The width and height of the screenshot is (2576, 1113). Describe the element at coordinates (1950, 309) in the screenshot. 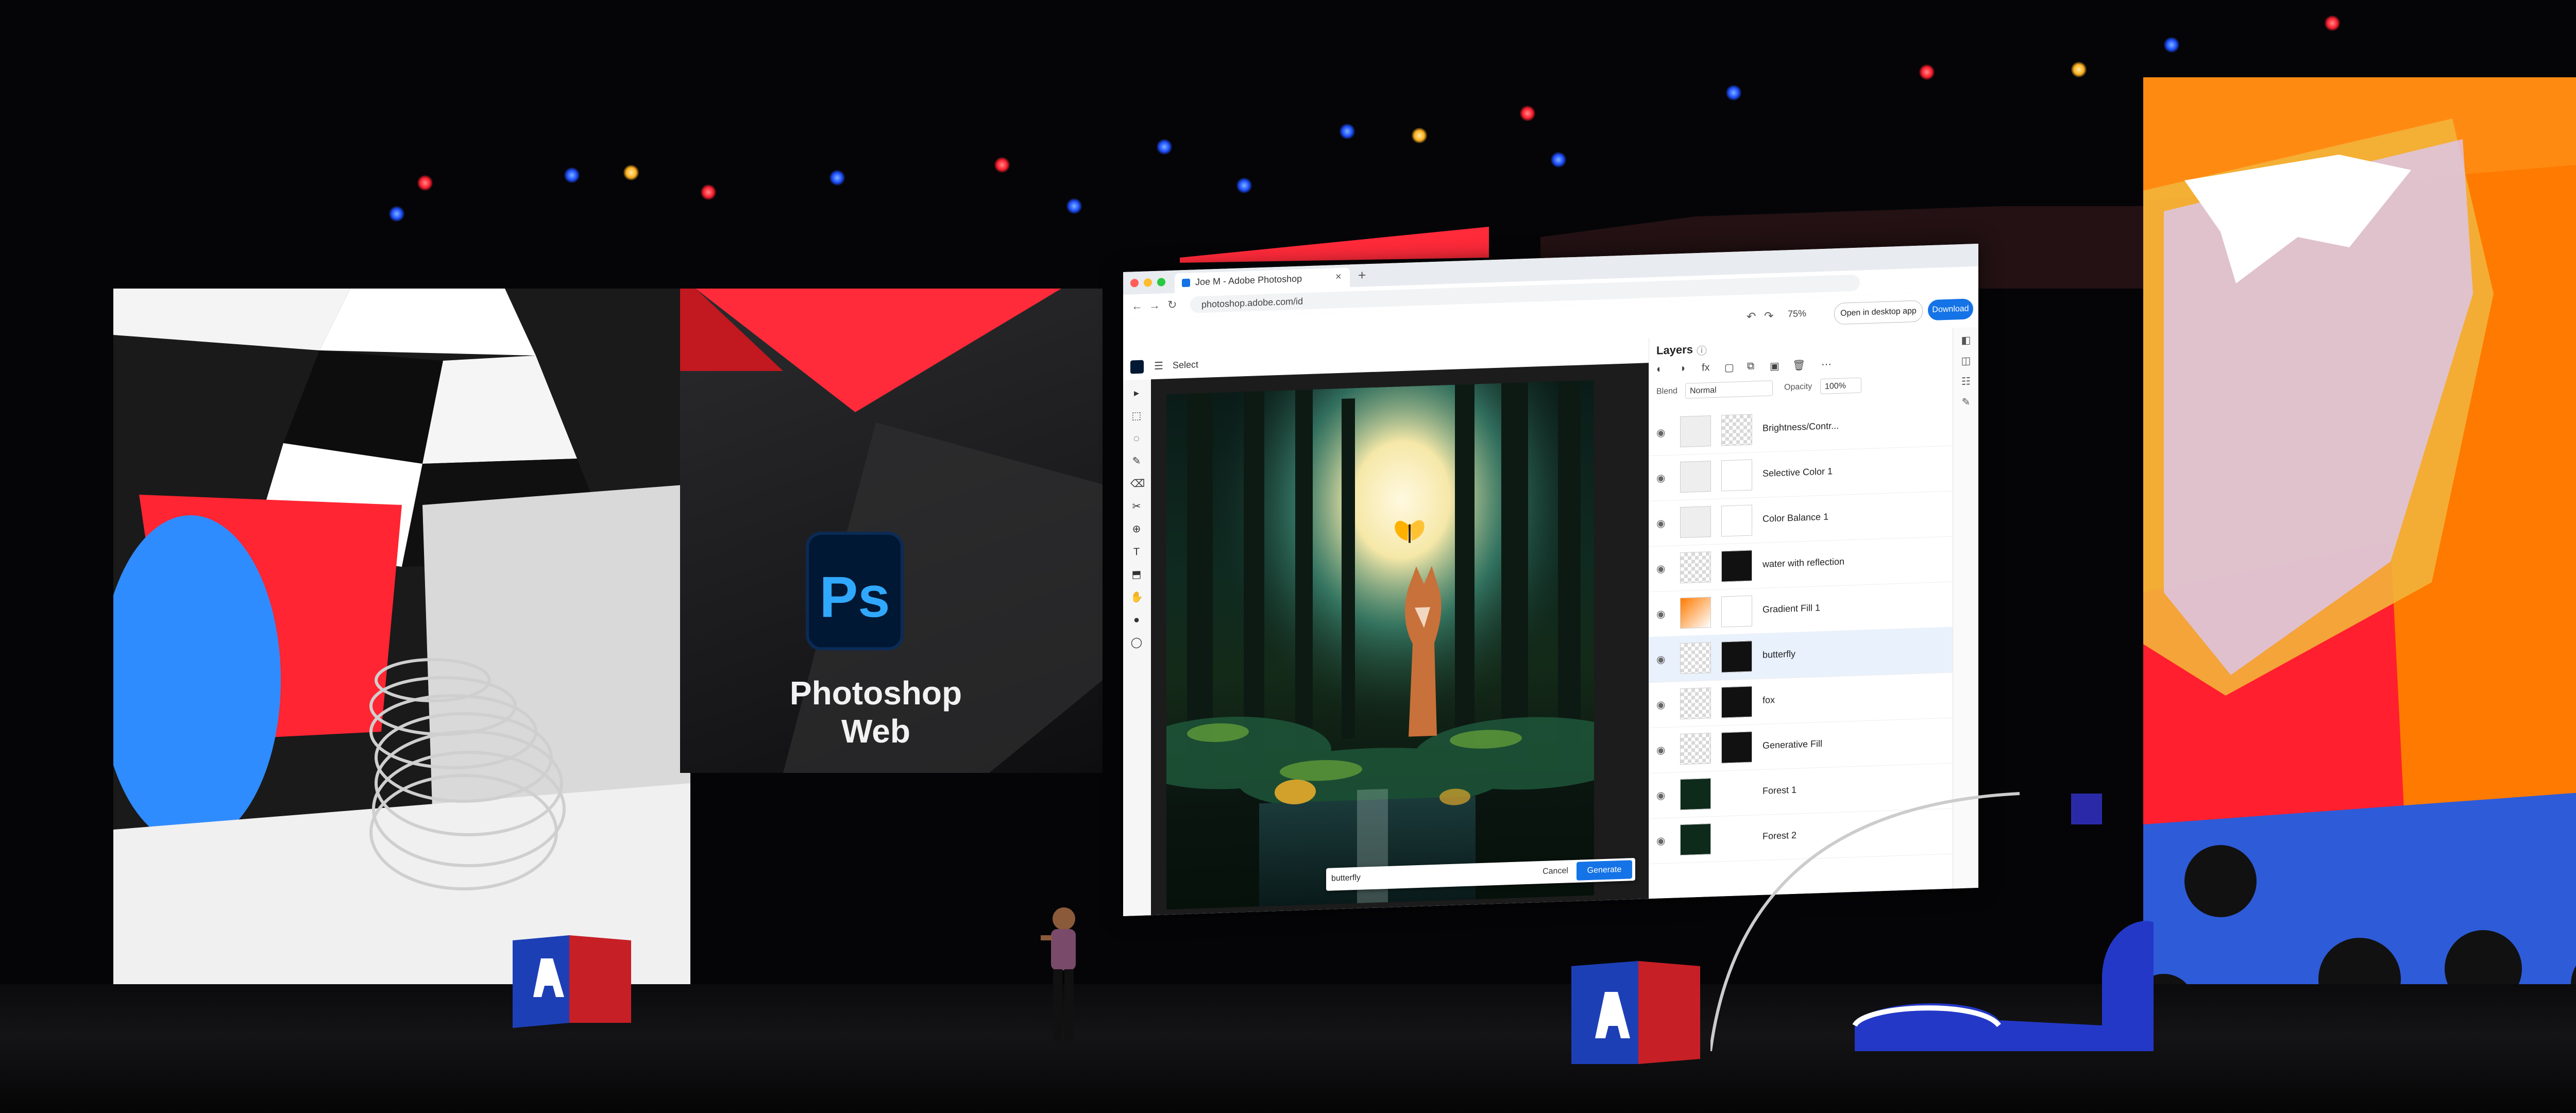

I see `download-button: Download` at that location.